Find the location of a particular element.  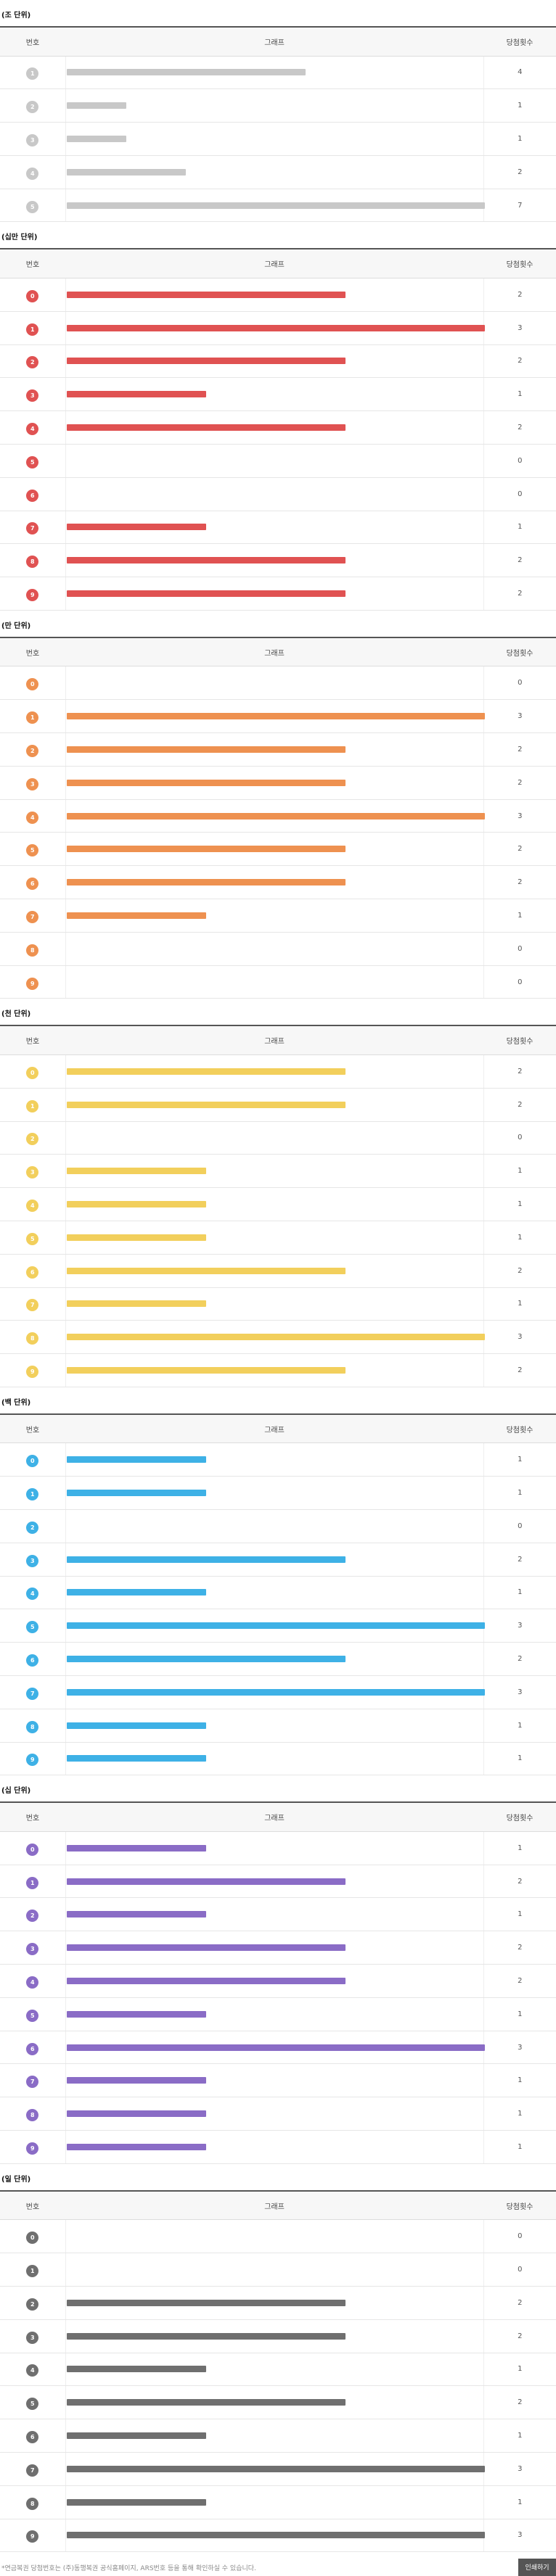

stats-table: 번호 그래프 당첨횟수 0 1 1 1 2 0 3 2 4 1 5 3 6 2 7 3 8 1 9 1 is located at coordinates (278, 1594).